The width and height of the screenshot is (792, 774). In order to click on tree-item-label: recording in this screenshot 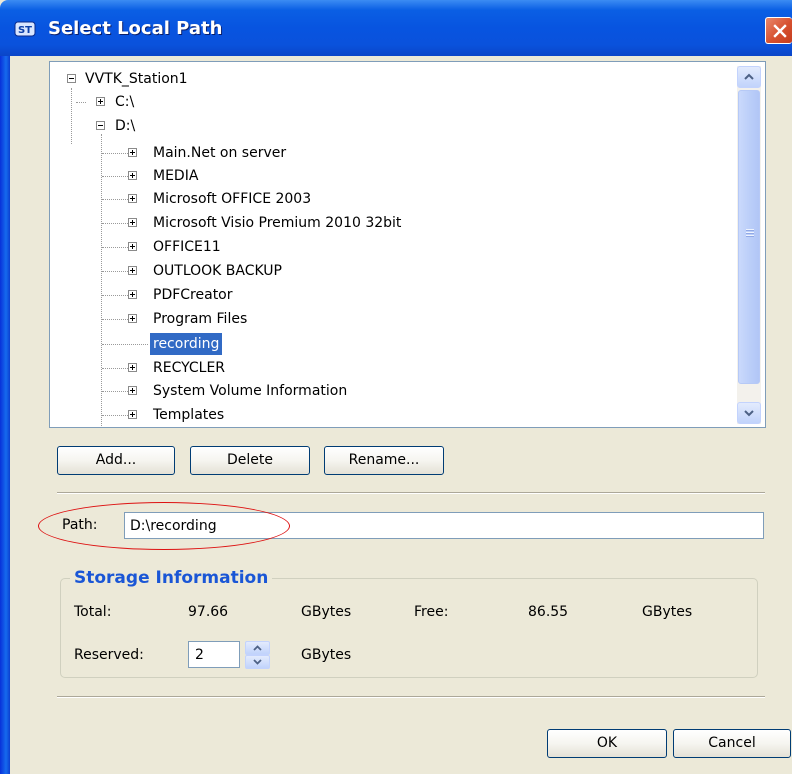, I will do `click(186, 344)`.